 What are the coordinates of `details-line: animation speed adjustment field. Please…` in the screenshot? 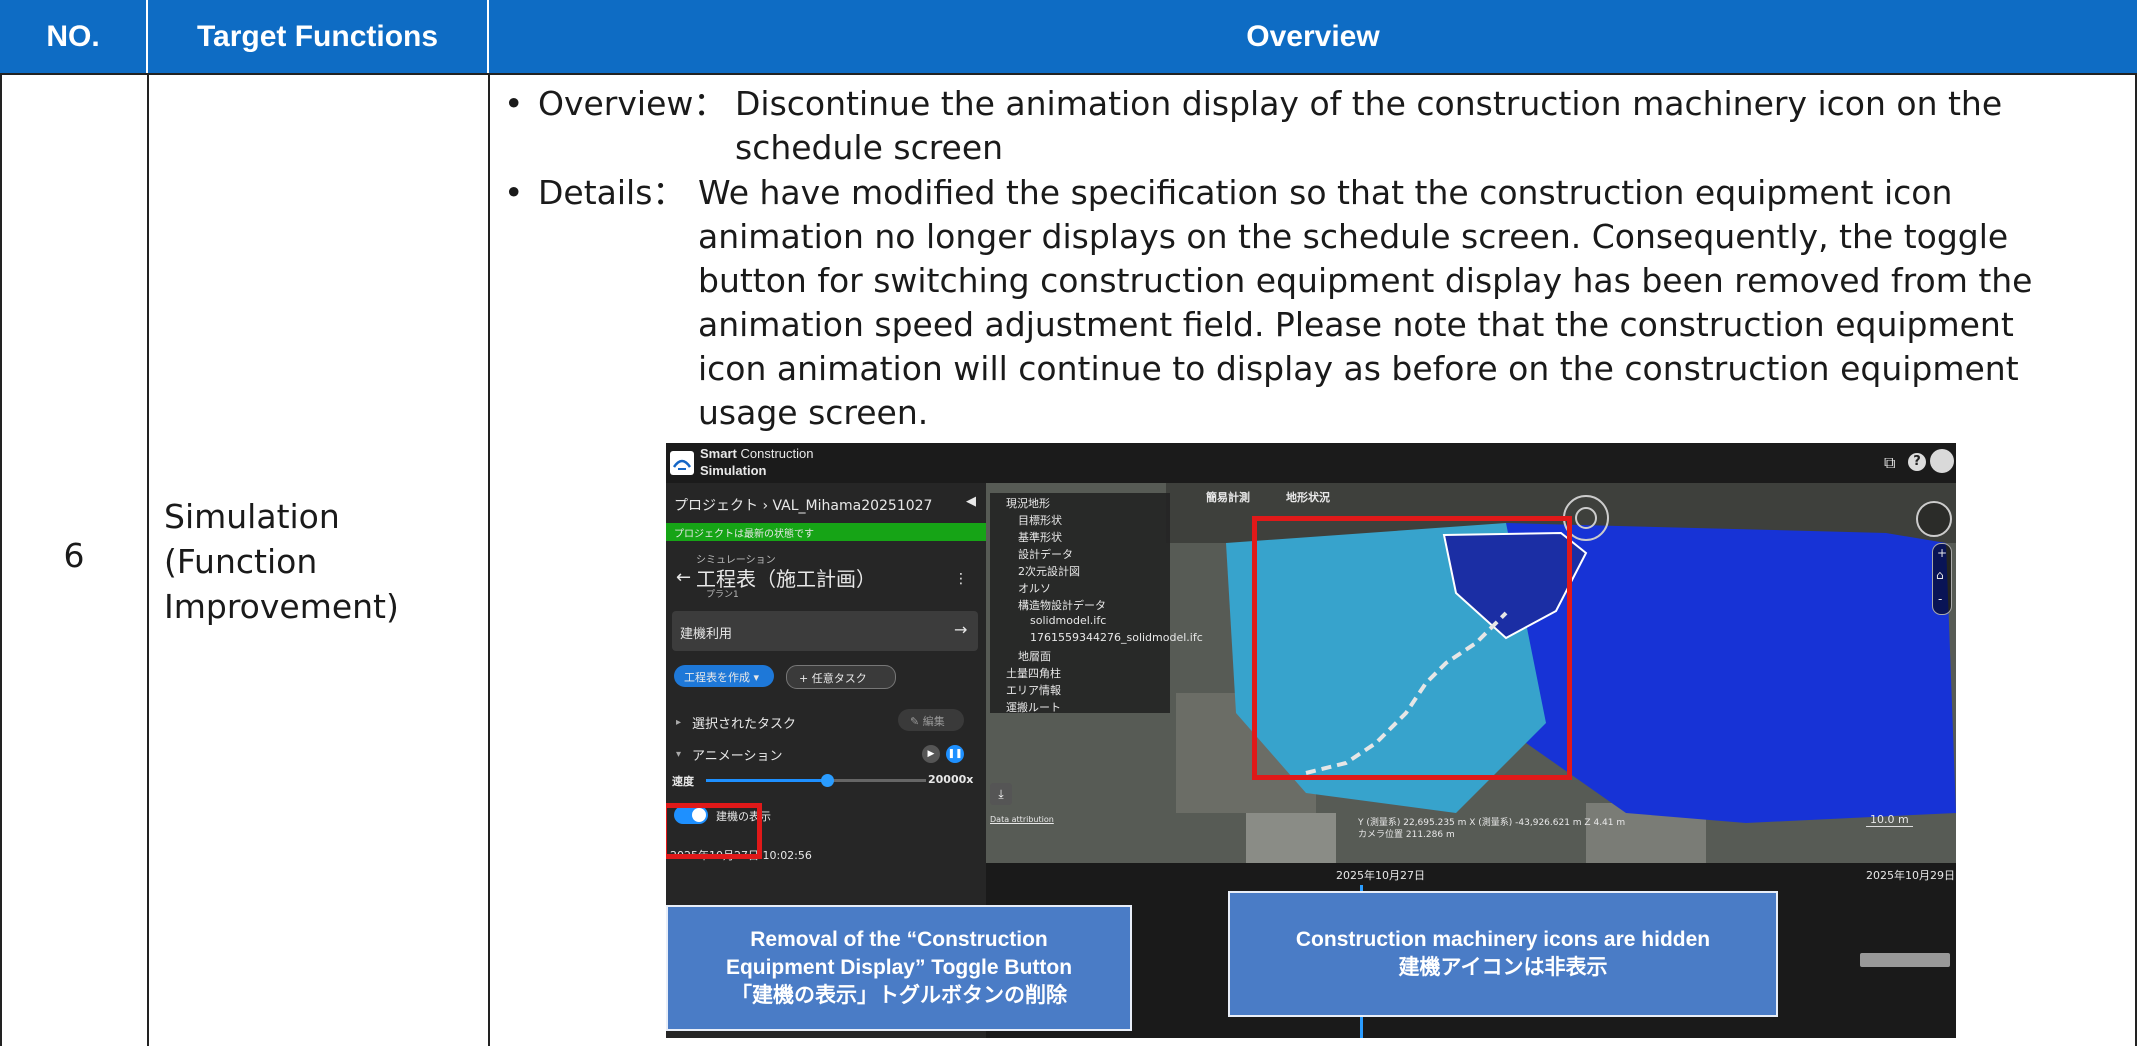 It's located at (1356, 324).